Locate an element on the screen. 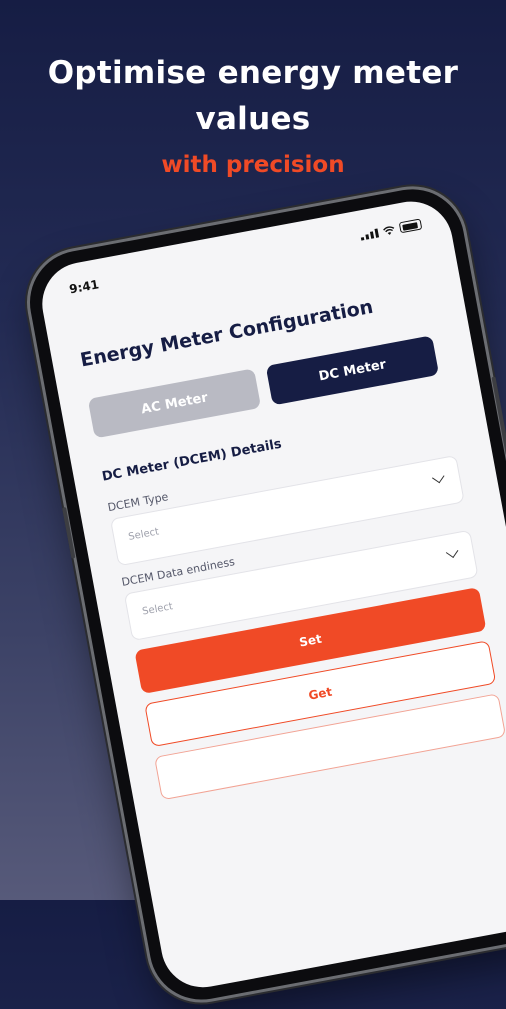  hero-subtitle-text: with precision is located at coordinates (253, 165).